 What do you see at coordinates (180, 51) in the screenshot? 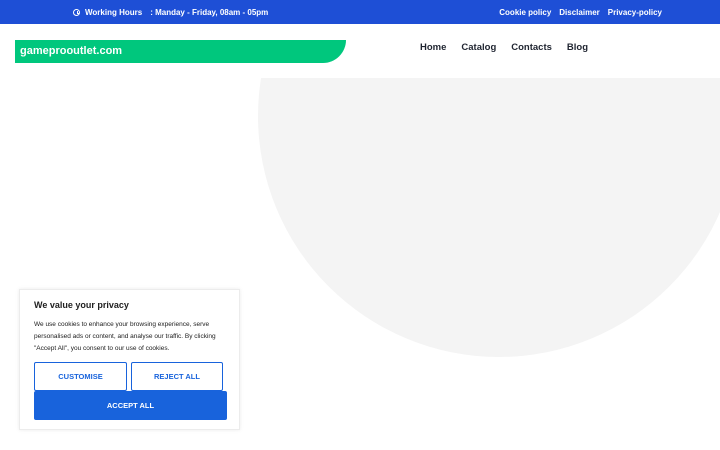
I see `logo-banner: gameprooutlet.com` at bounding box center [180, 51].